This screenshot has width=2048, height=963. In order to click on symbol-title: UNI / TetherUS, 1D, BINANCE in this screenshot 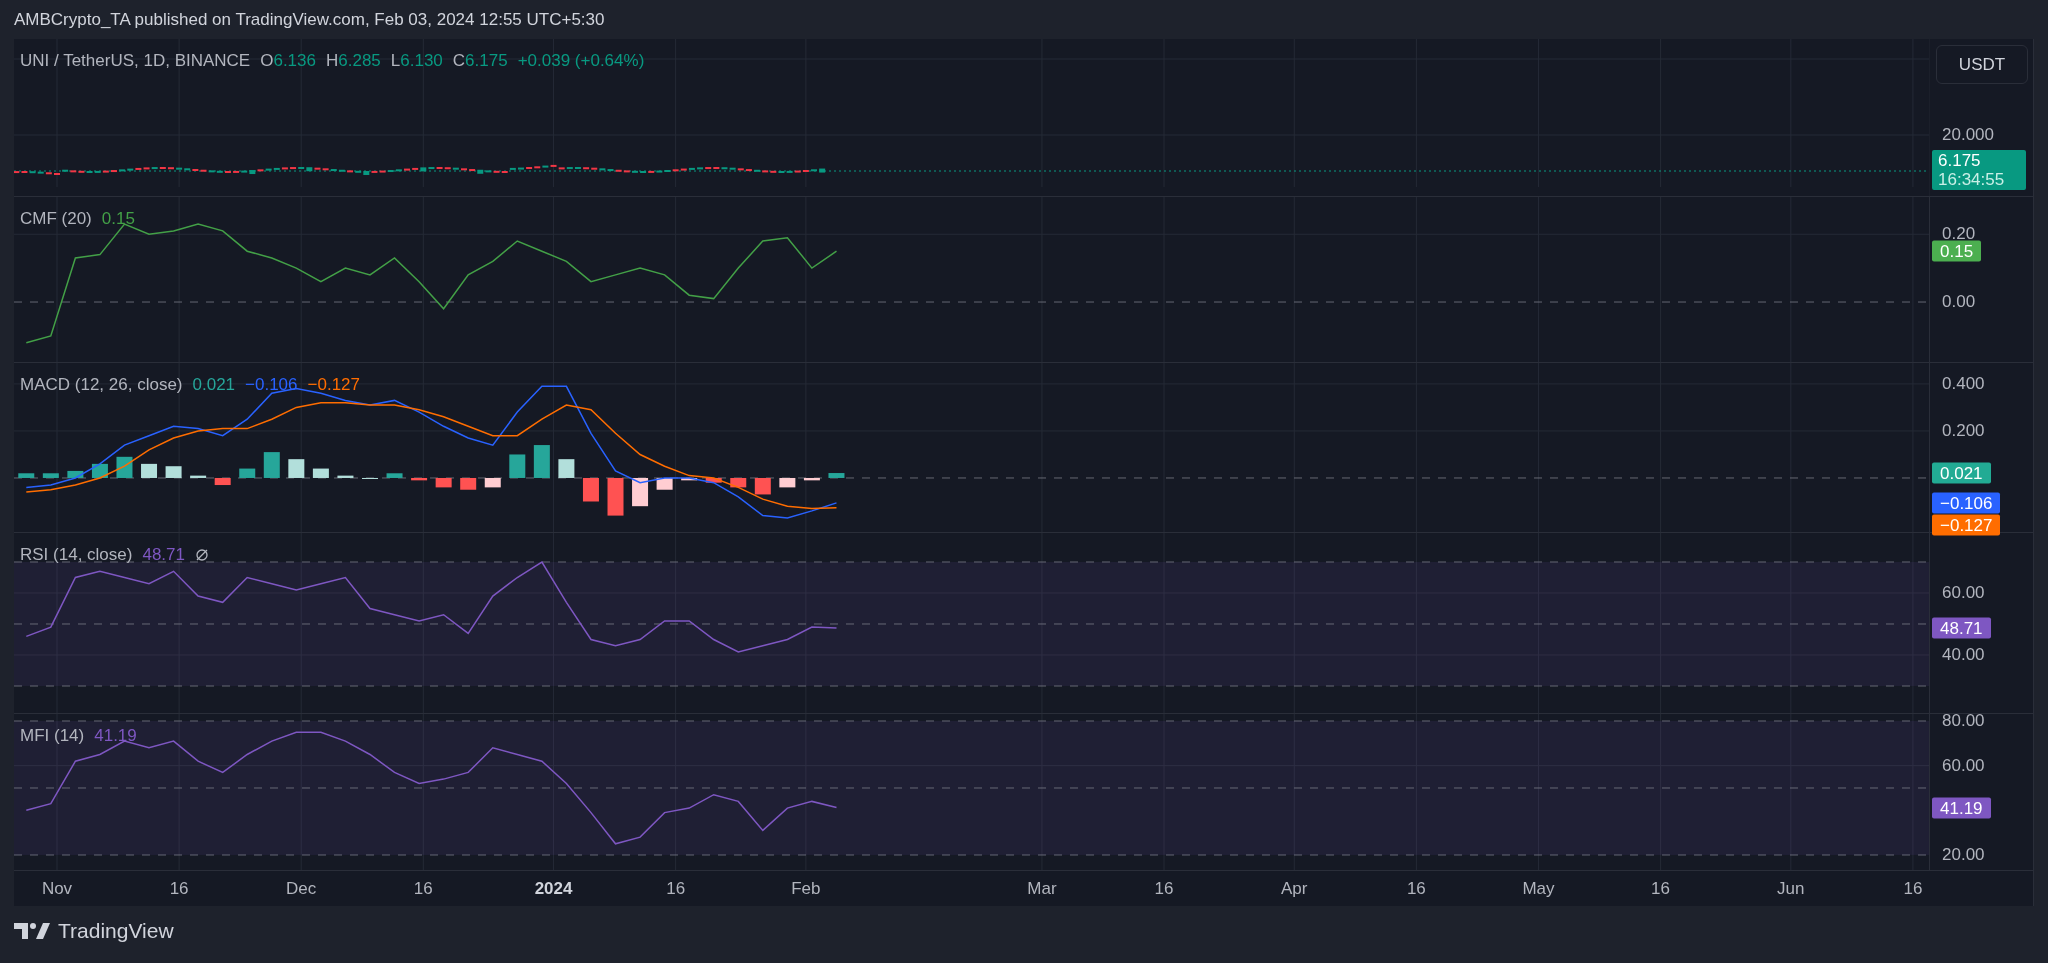, I will do `click(135, 61)`.